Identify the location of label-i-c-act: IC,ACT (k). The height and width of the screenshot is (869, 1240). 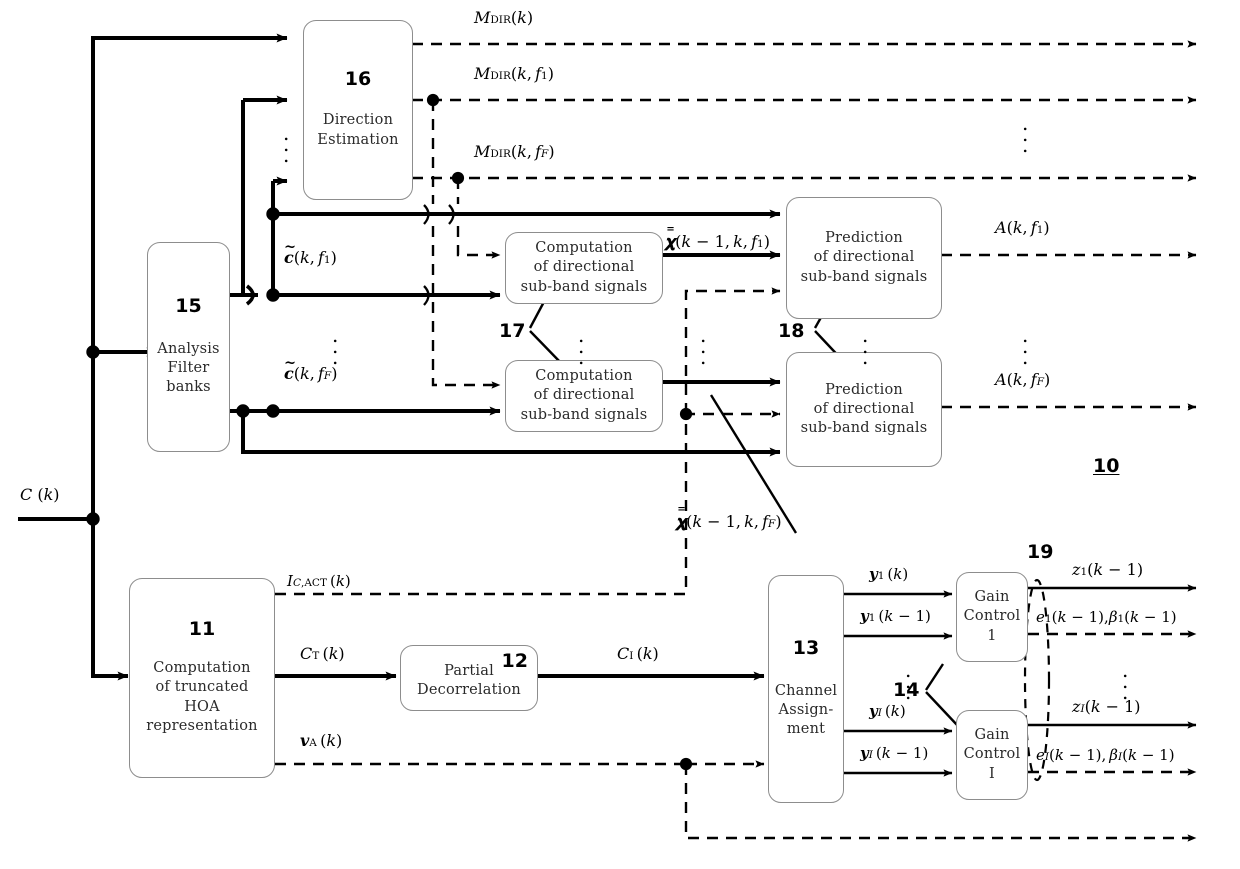
(319, 581).